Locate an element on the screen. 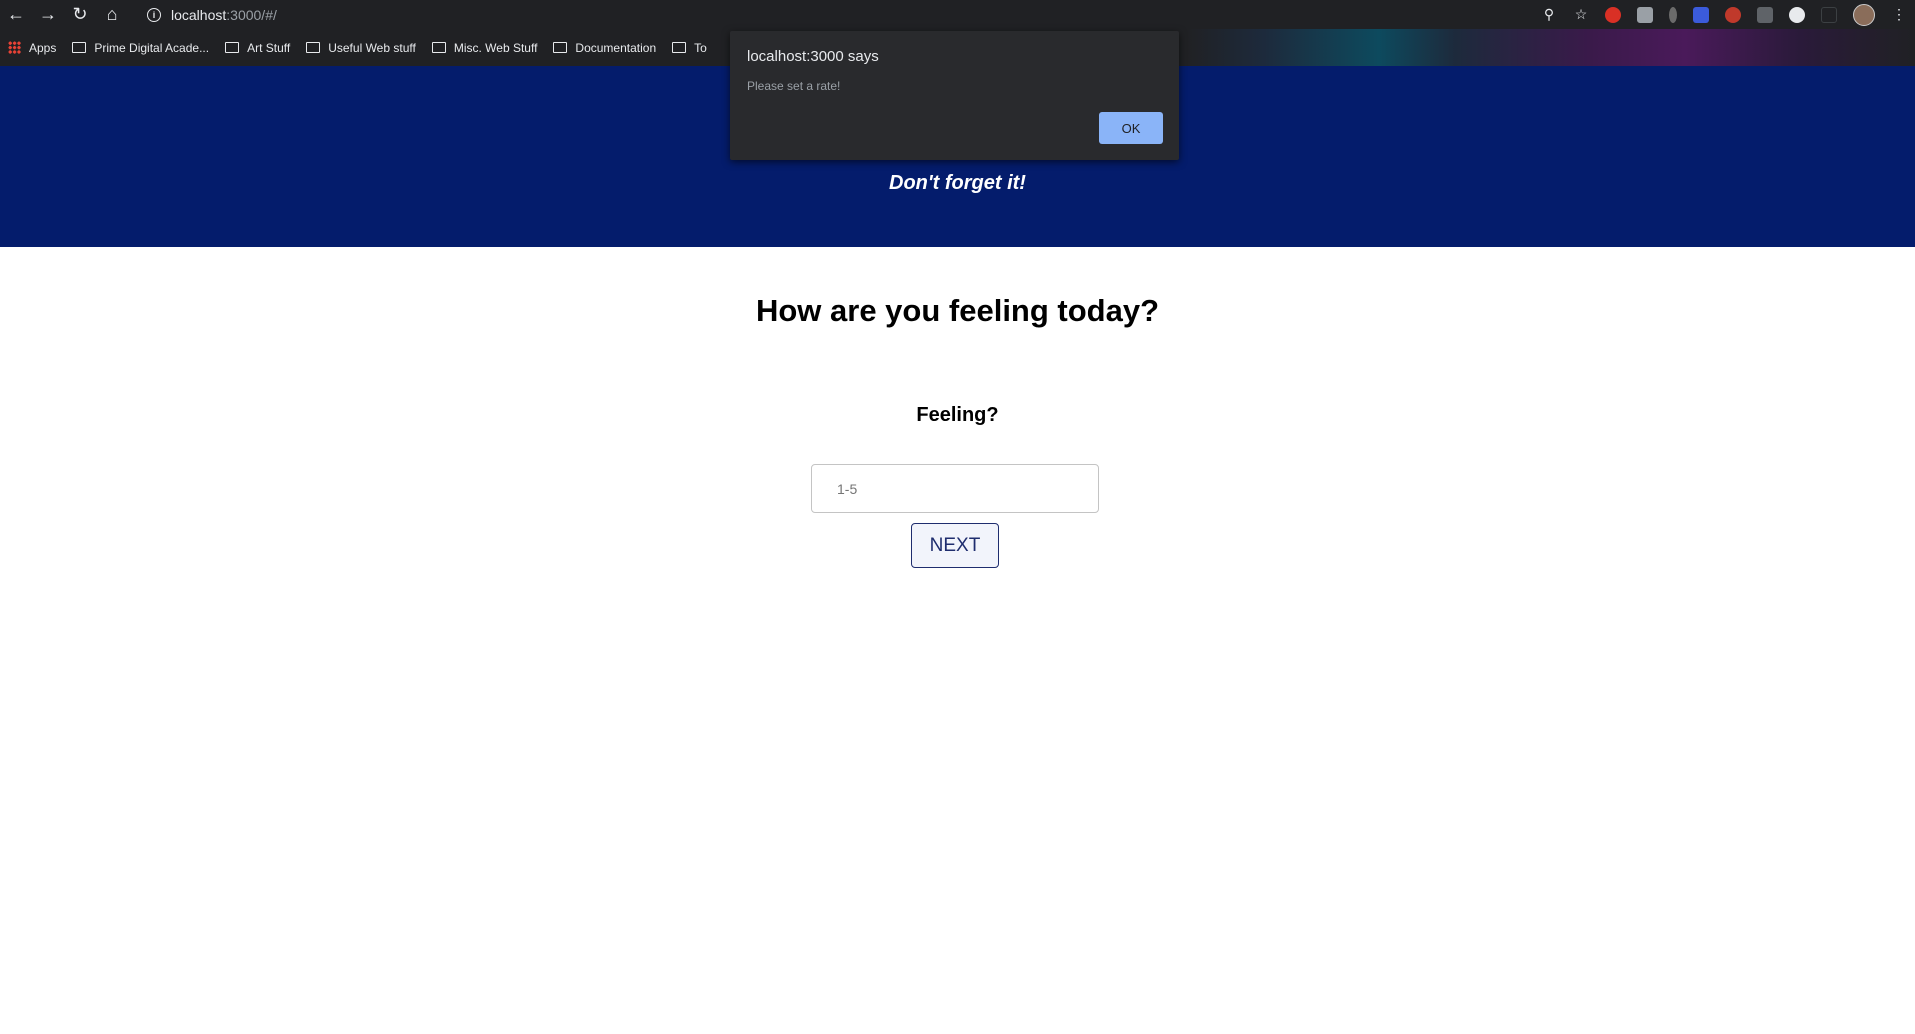  bookmark-label: Documentation is located at coordinates (616, 47).